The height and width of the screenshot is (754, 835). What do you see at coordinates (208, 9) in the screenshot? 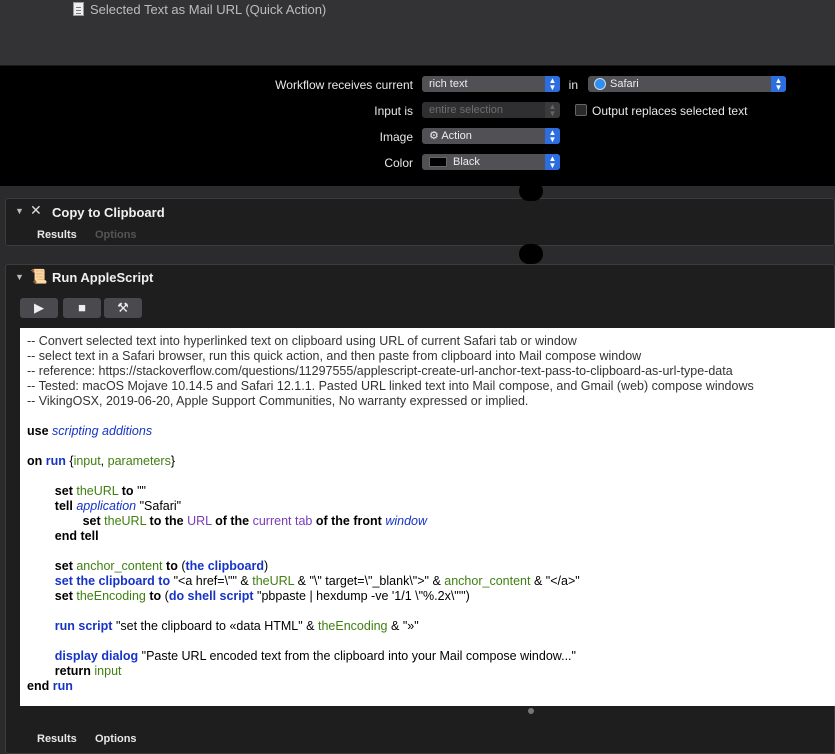
I see `window-title: Selected Text as Mail URL (Quick Action)` at bounding box center [208, 9].